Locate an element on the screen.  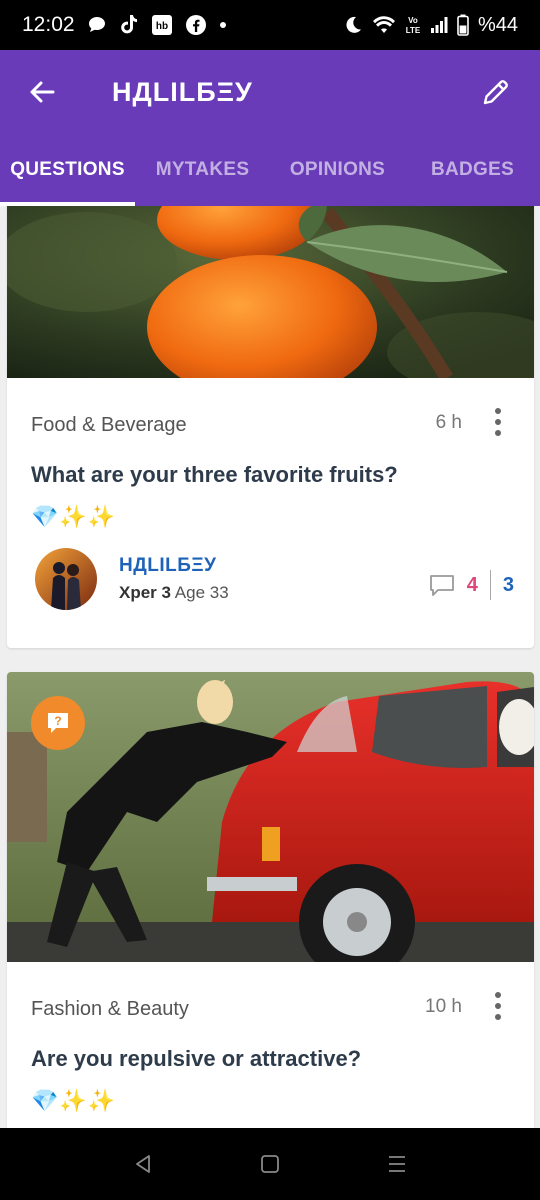
author-age: Age 33 is located at coordinates (201, 592).